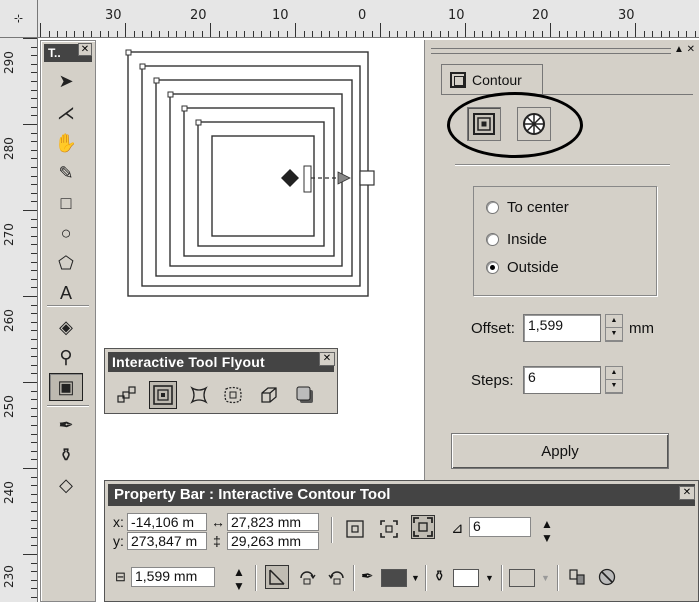  I want to click on contour-offset-spinner: ▲ ▼, so click(239, 579).